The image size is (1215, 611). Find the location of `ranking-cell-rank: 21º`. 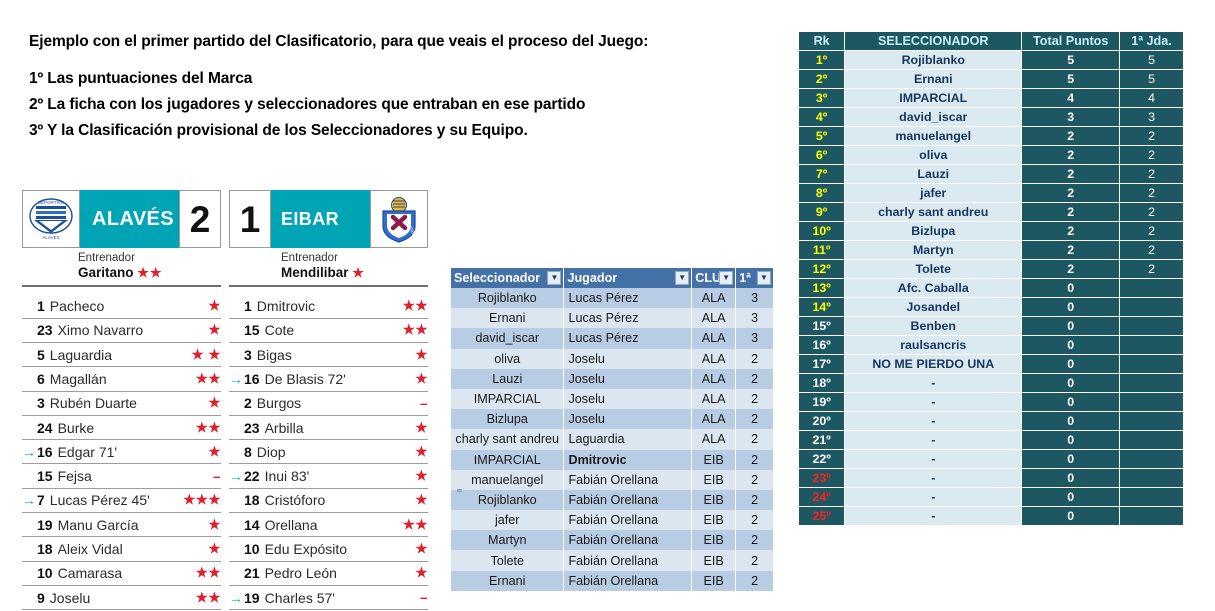

ranking-cell-rank: 21º is located at coordinates (822, 440).